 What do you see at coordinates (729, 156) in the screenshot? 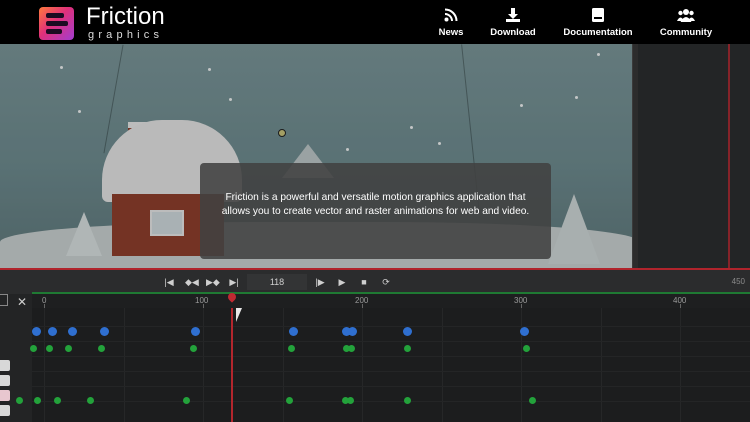
I see `panel-guide-line` at bounding box center [729, 156].